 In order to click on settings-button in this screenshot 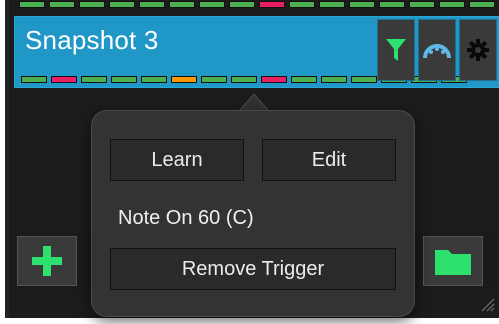, I will do `click(478, 50)`.